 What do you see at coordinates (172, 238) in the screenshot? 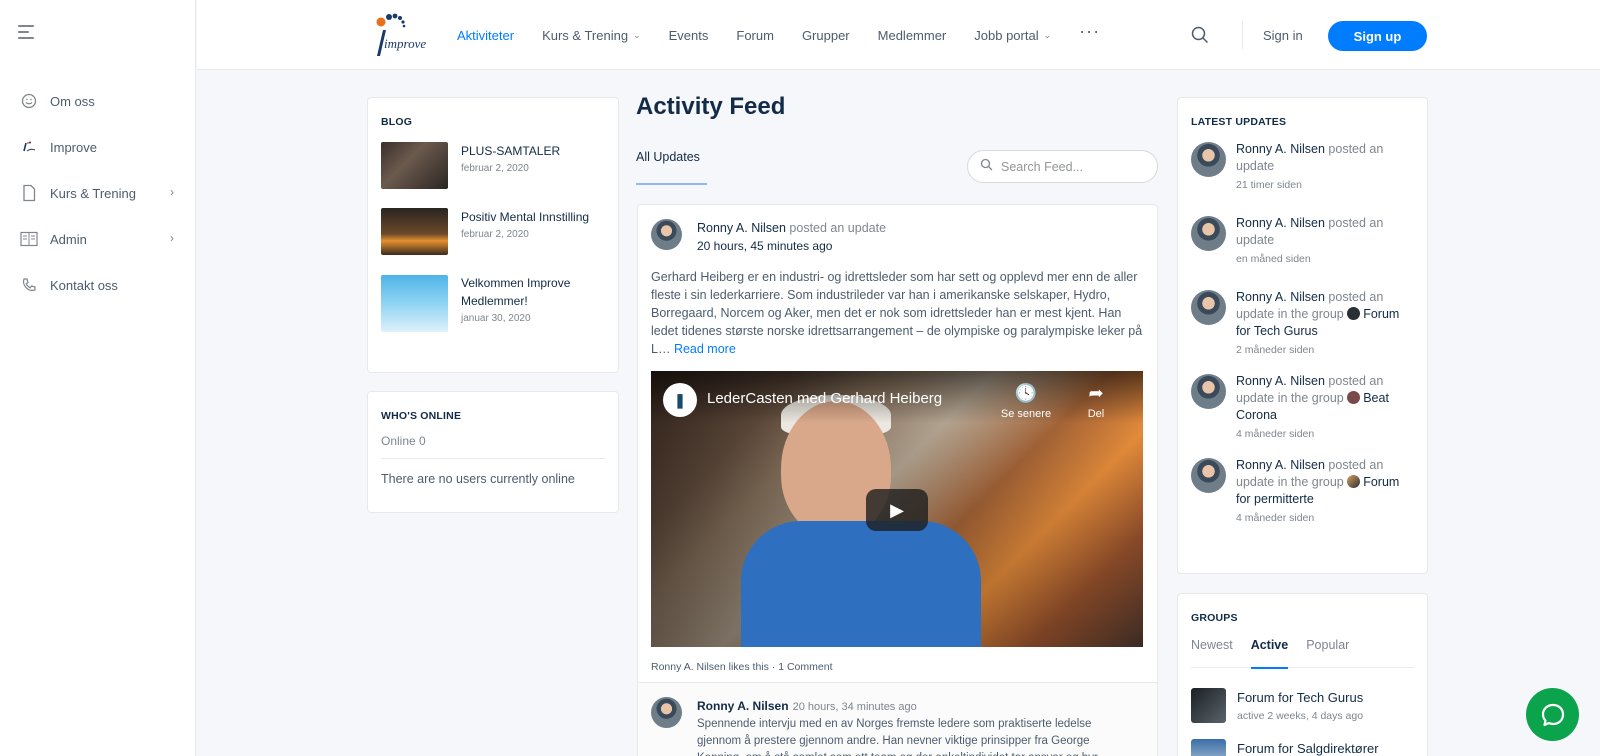
I see `chevron-right-icon: ›` at bounding box center [172, 238].